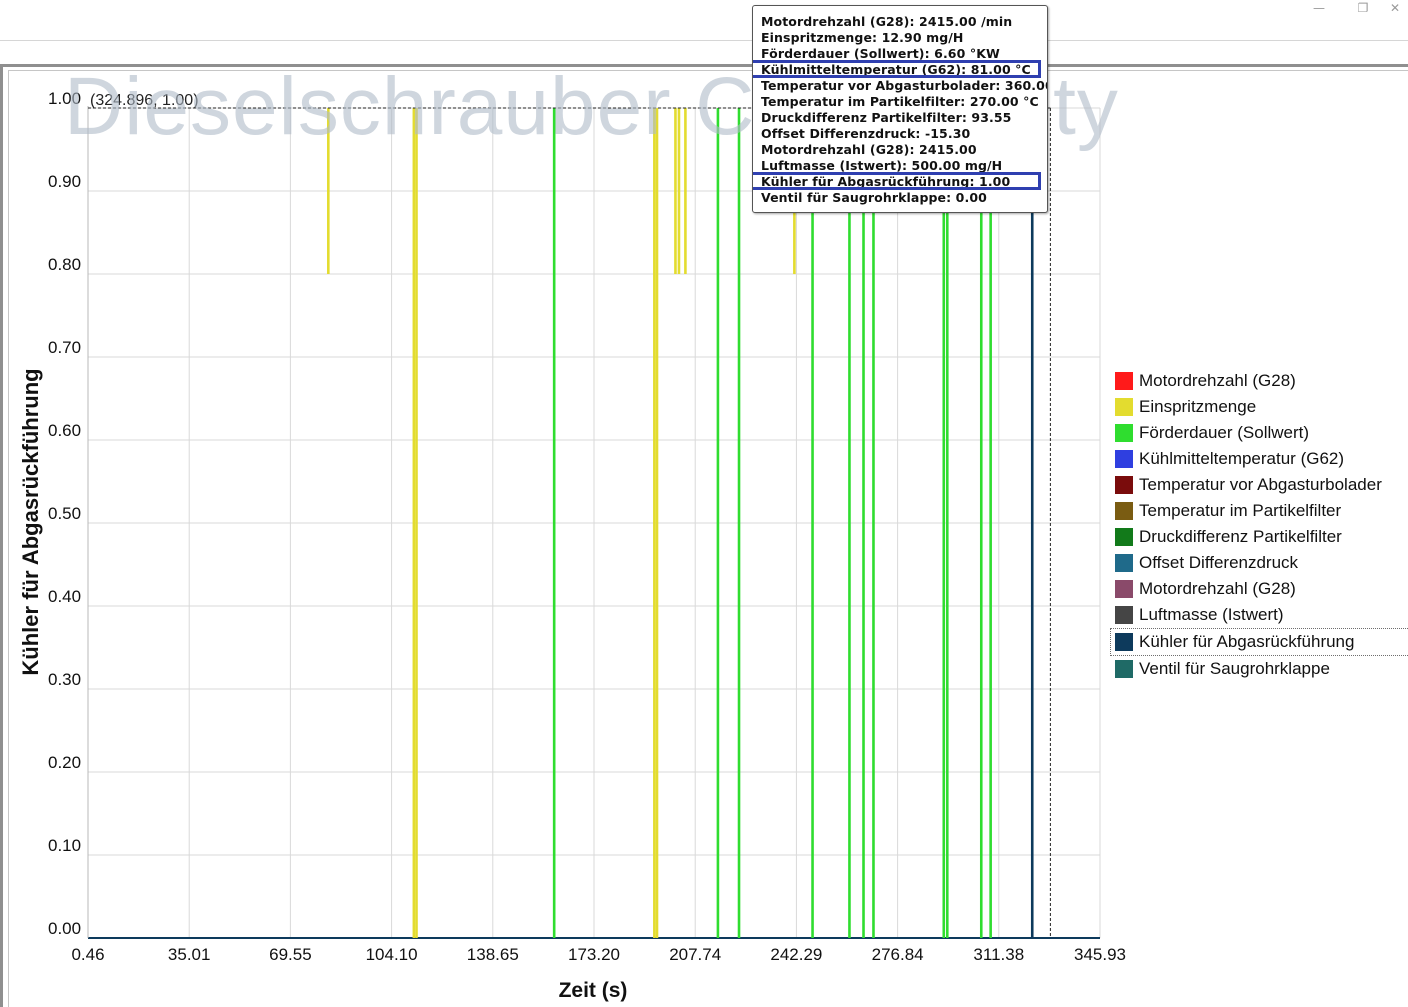 The height and width of the screenshot is (1007, 1408). What do you see at coordinates (886, 117) in the screenshot?
I see `tooltip-line: Druckdifferenz Partikelfilter: 93.55` at bounding box center [886, 117].